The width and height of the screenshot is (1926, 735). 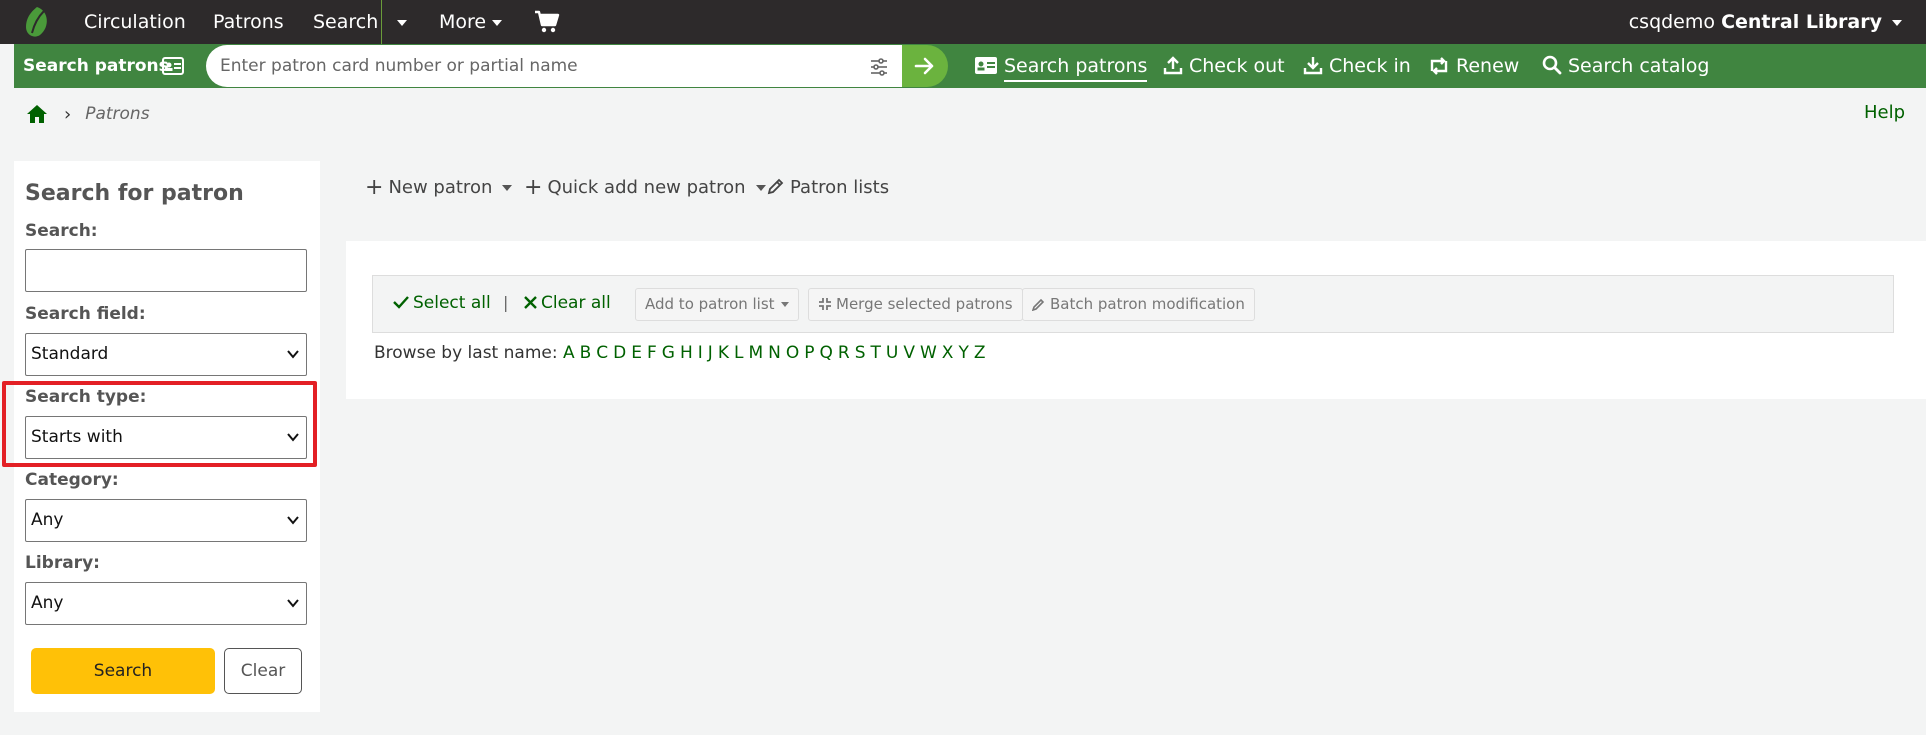 I want to click on nav-more: More, so click(x=471, y=22).